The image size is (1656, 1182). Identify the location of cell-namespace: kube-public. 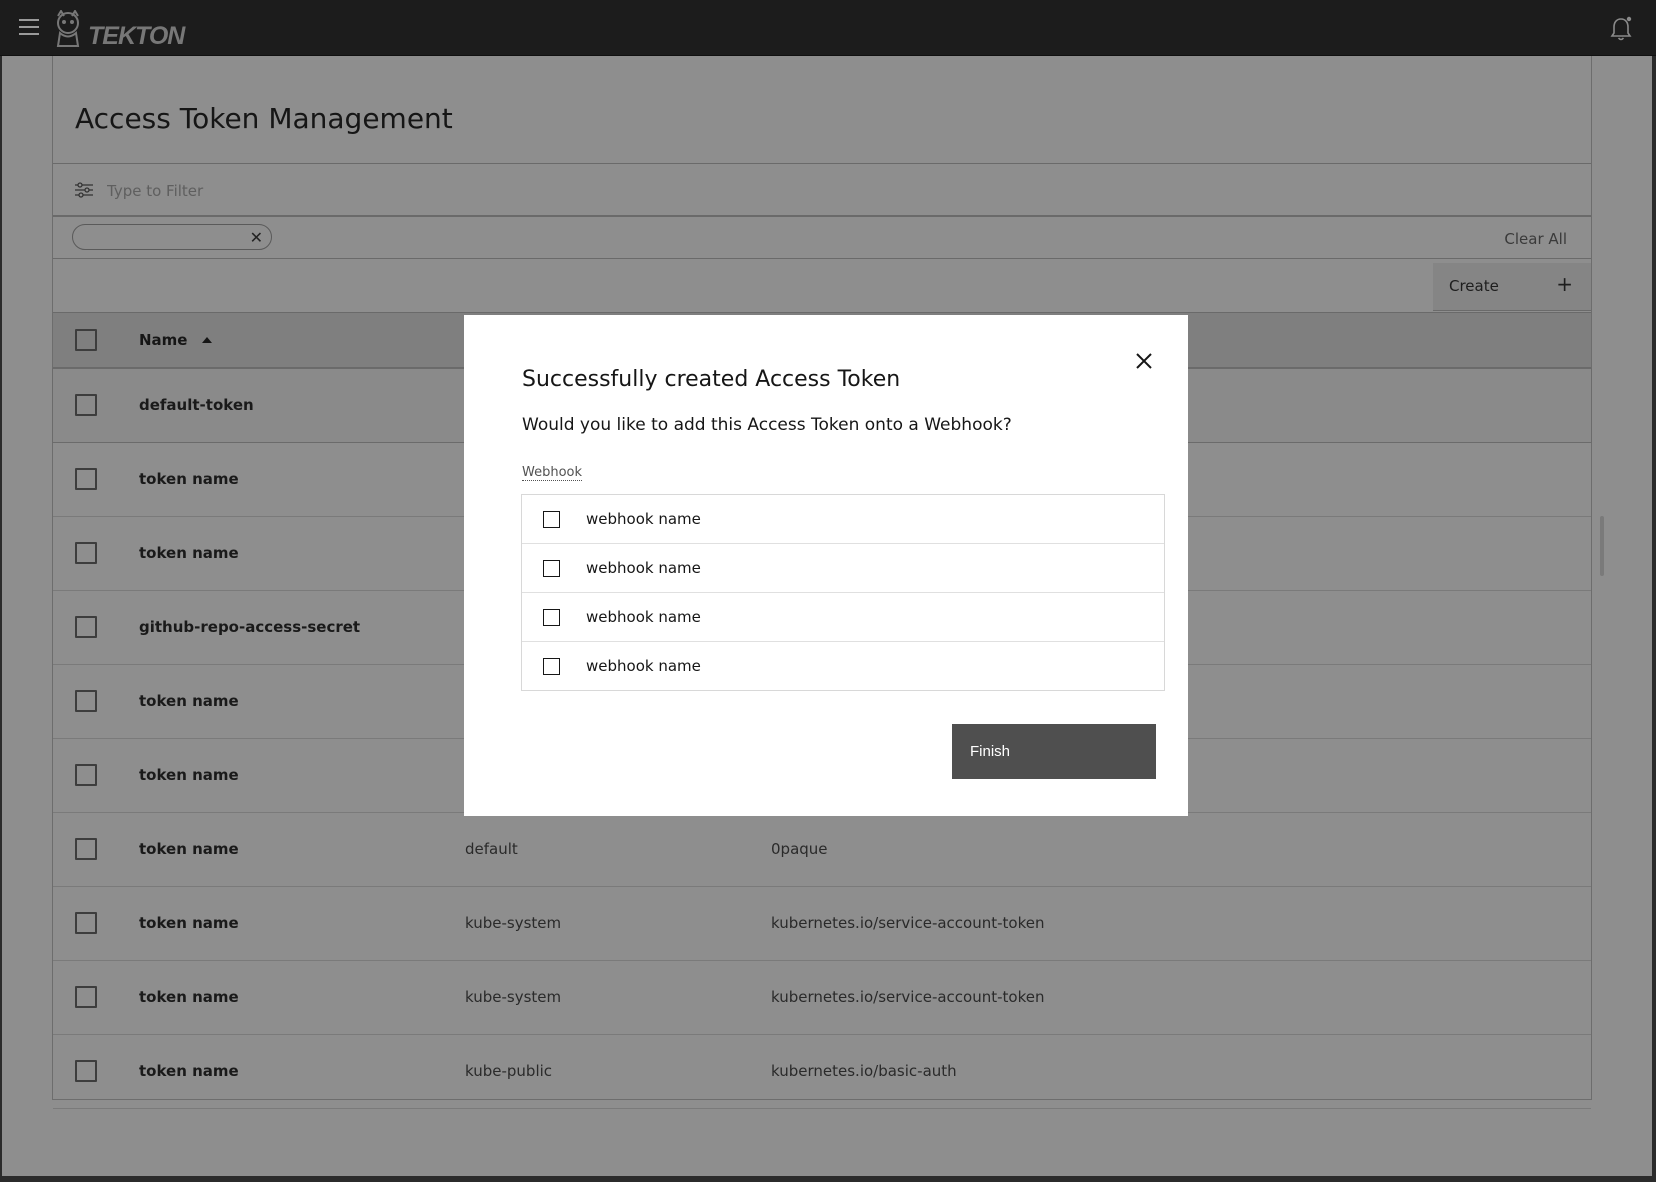
(509, 1071).